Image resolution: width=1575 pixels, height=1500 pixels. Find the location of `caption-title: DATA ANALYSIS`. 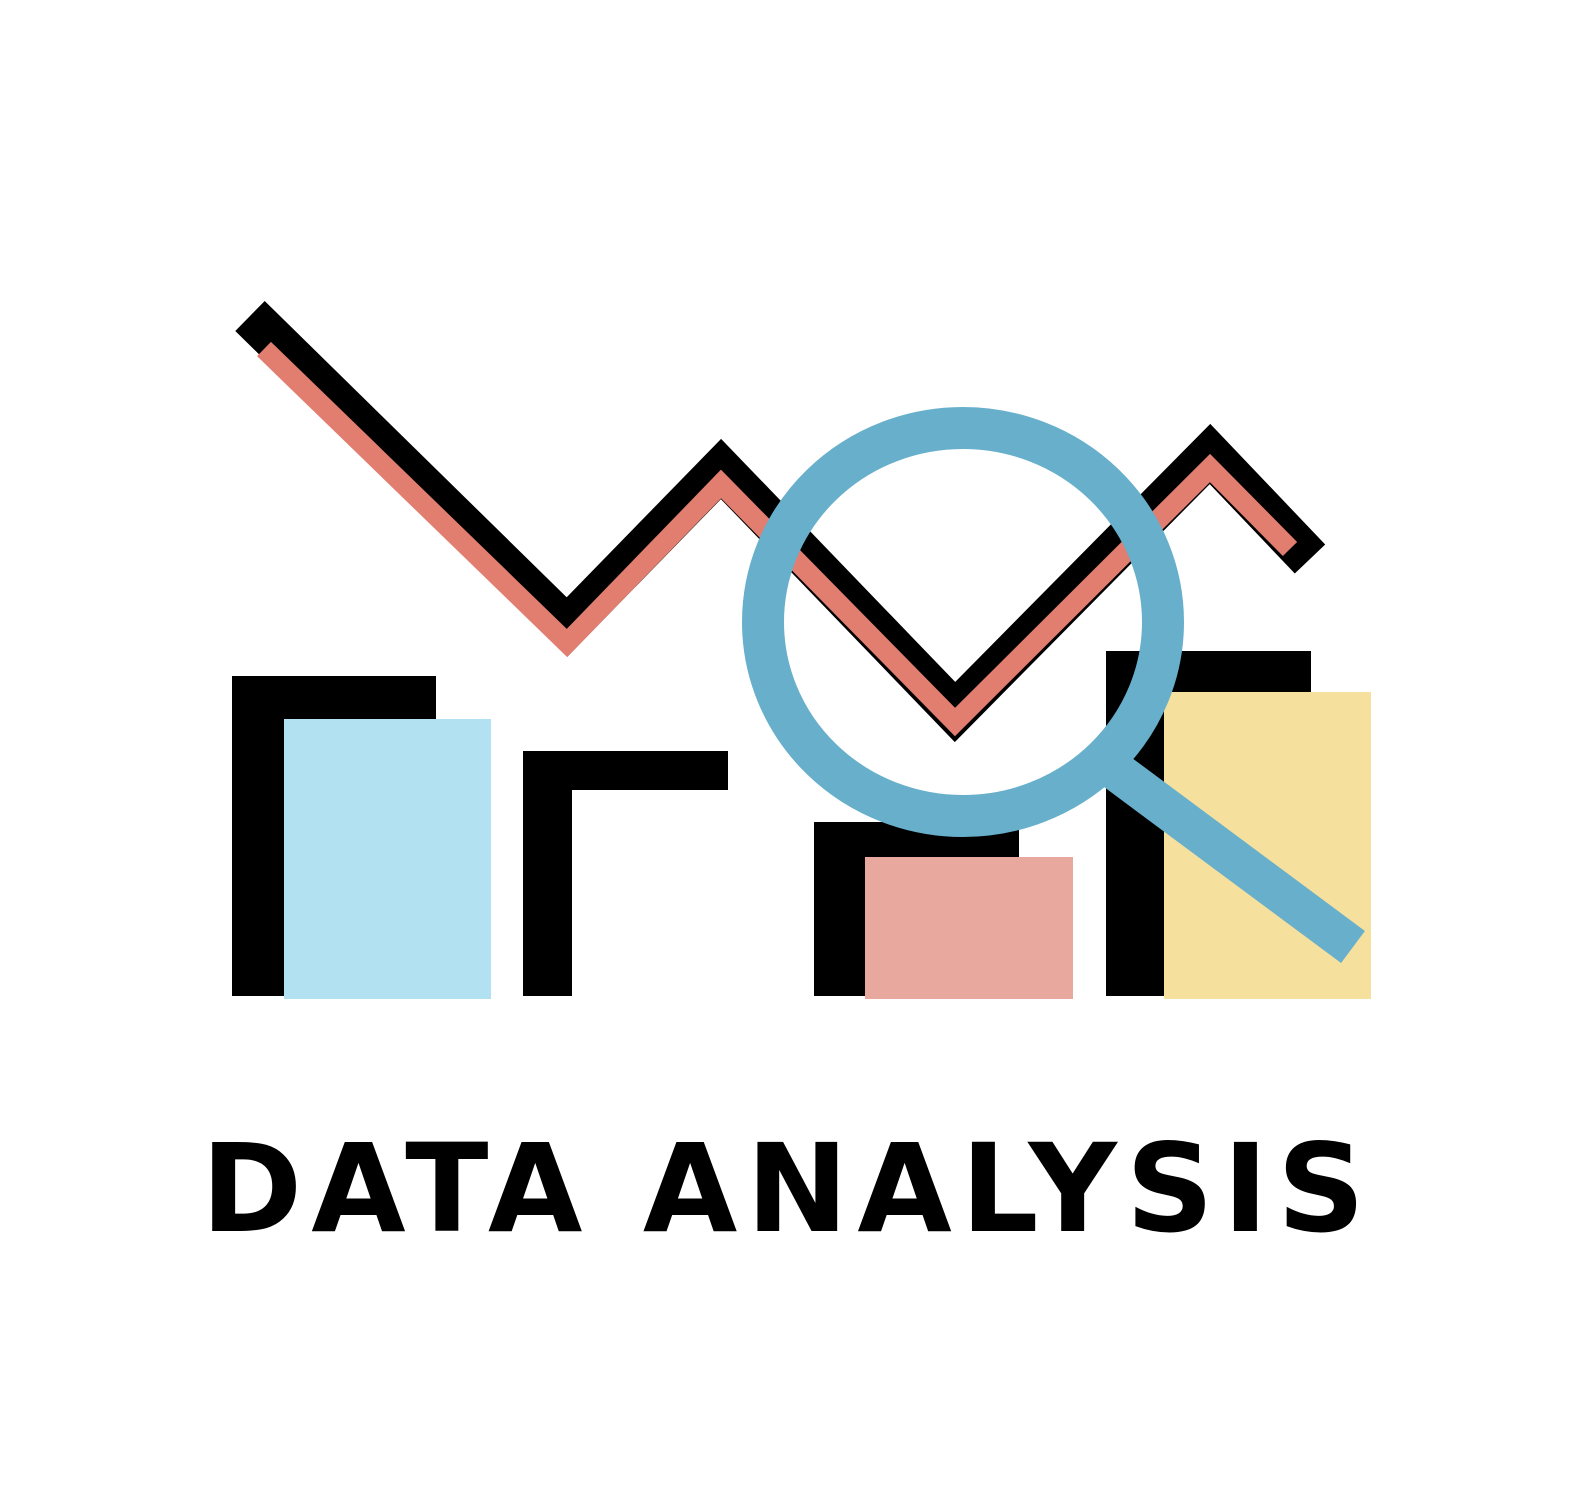

caption-title: DATA ANALYSIS is located at coordinates (787, 1189).